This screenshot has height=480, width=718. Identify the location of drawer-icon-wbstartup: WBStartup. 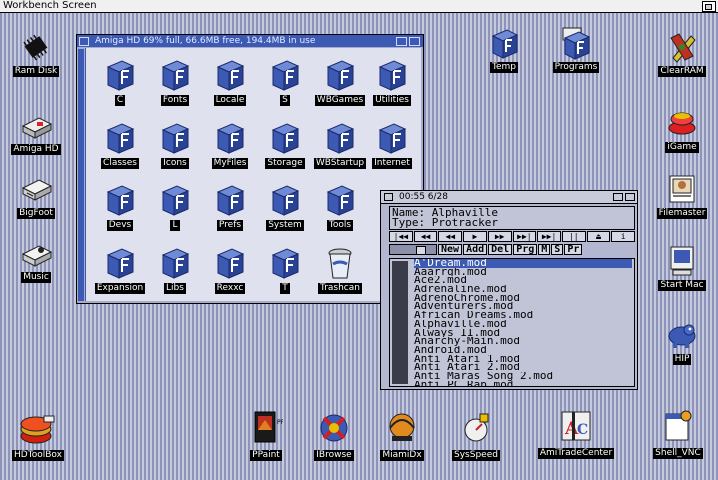
(340, 144).